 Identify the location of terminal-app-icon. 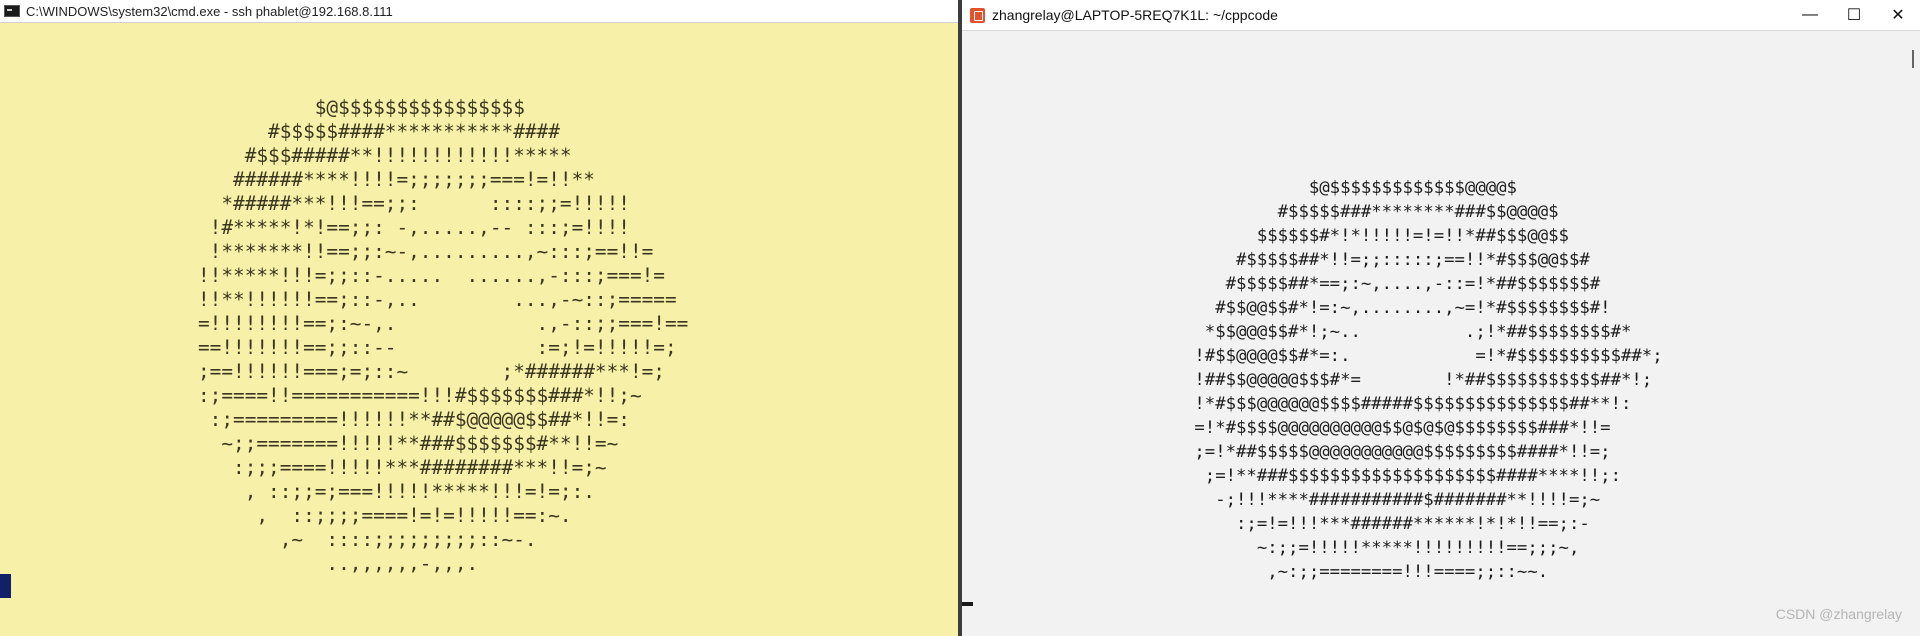
(977, 15).